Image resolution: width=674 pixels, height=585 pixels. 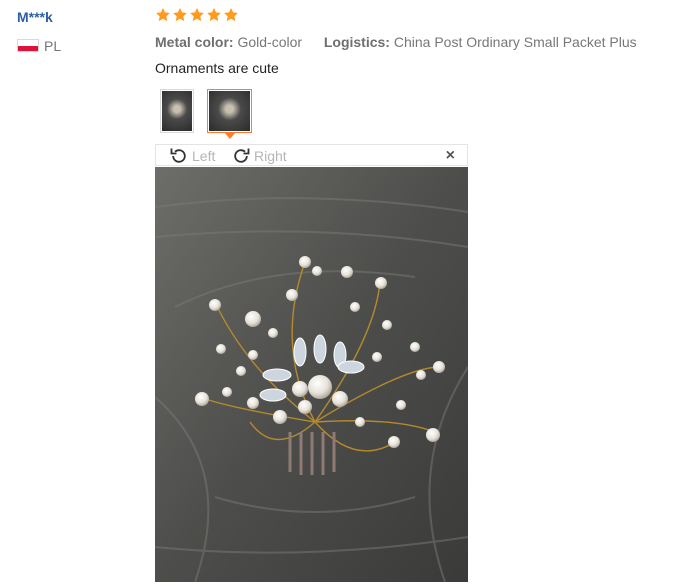 I want to click on rotate-left-label: Left, so click(x=204, y=156).